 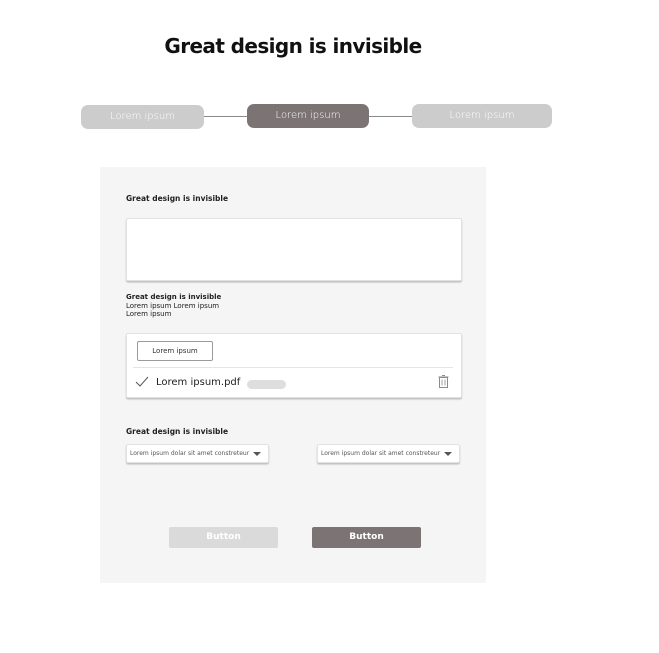 I want to click on upload-desc-line: Lorem ipsum, so click(x=149, y=314).